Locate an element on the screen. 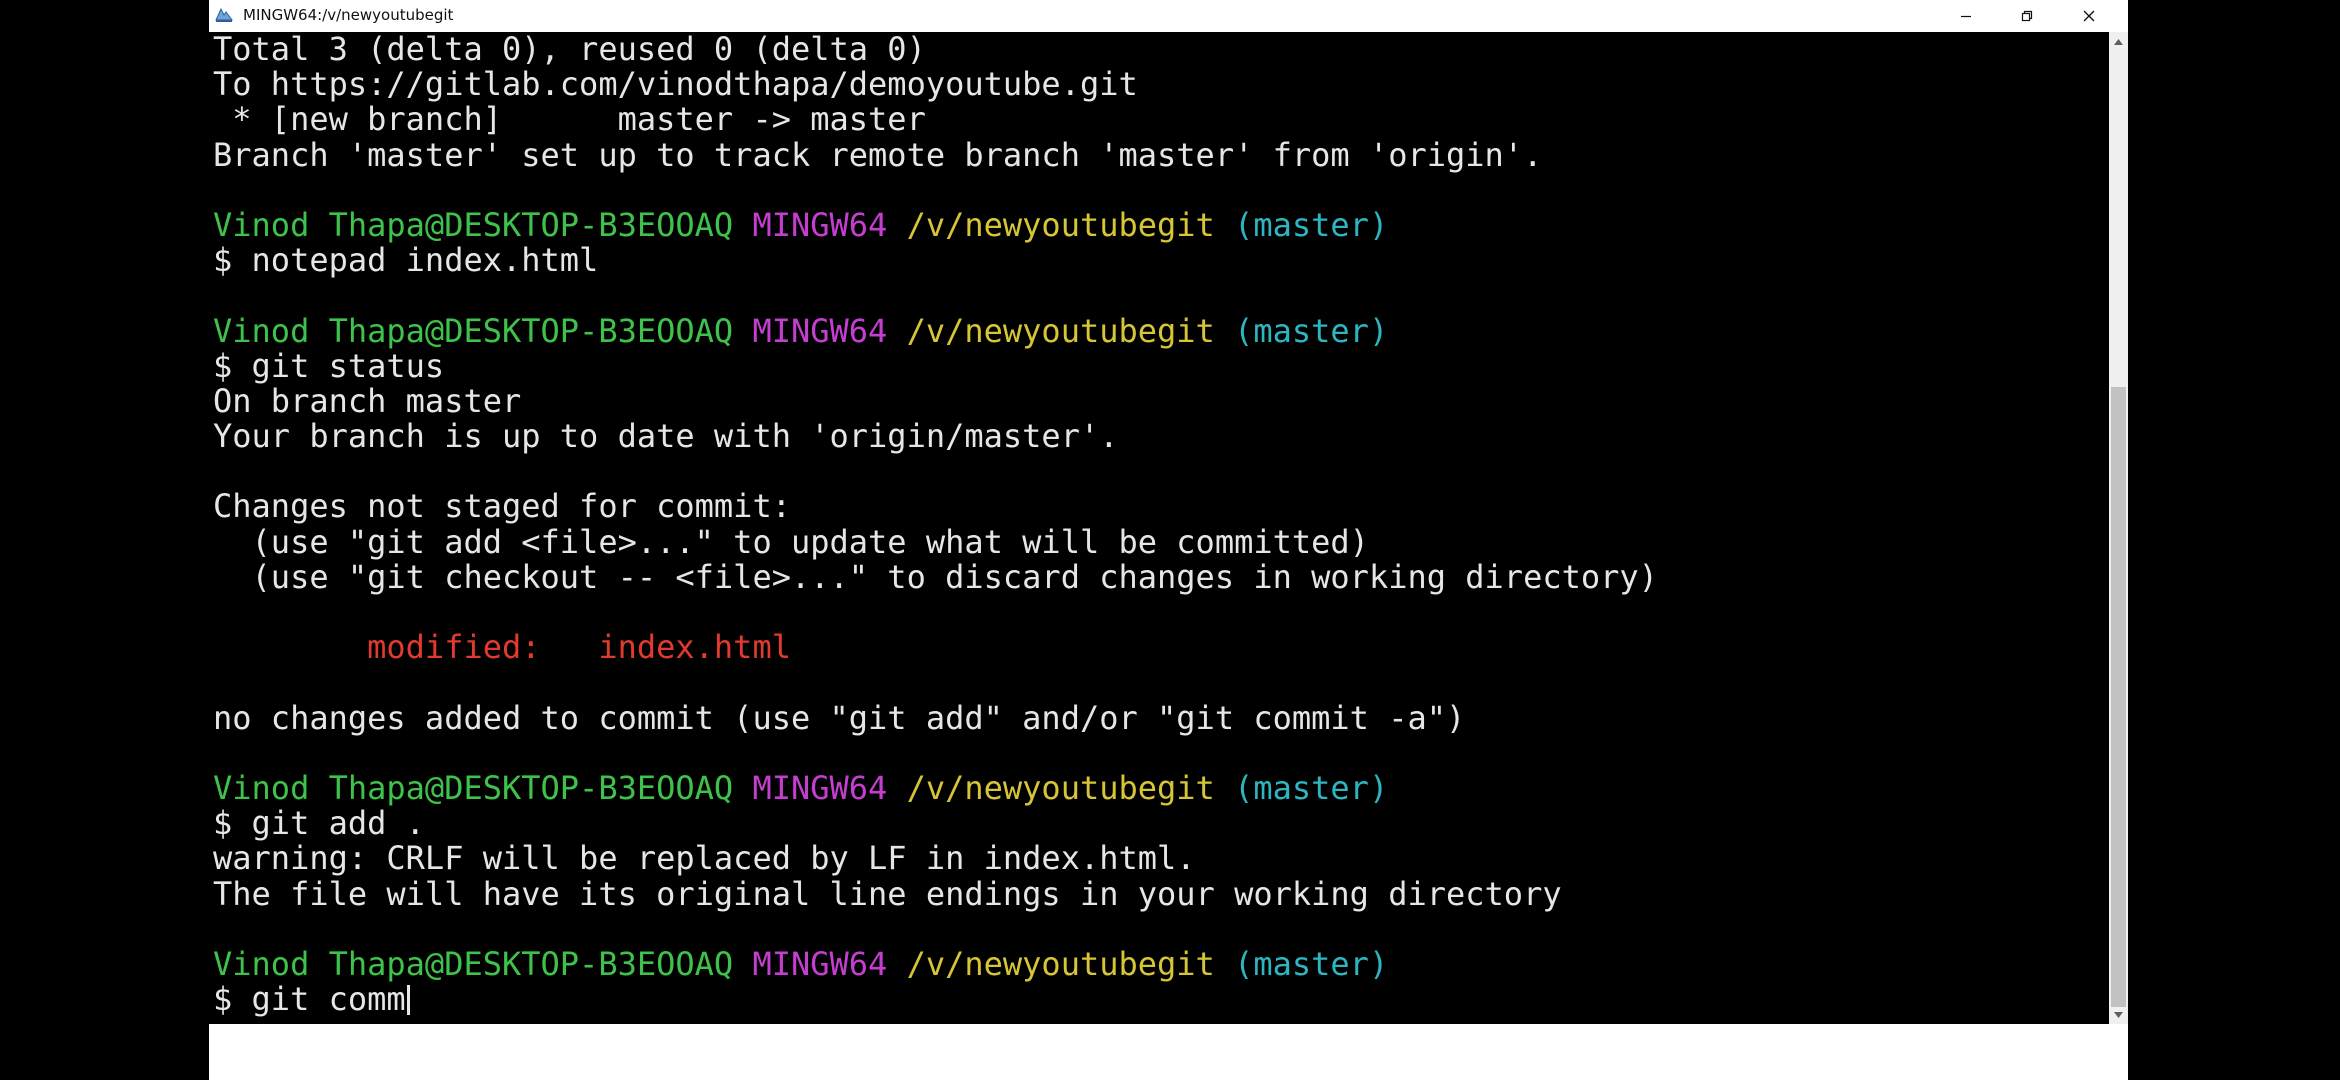 The height and width of the screenshot is (1080, 2340). title-bar: MINGW64:/v/newyoutubegit is located at coordinates (1168, 16).